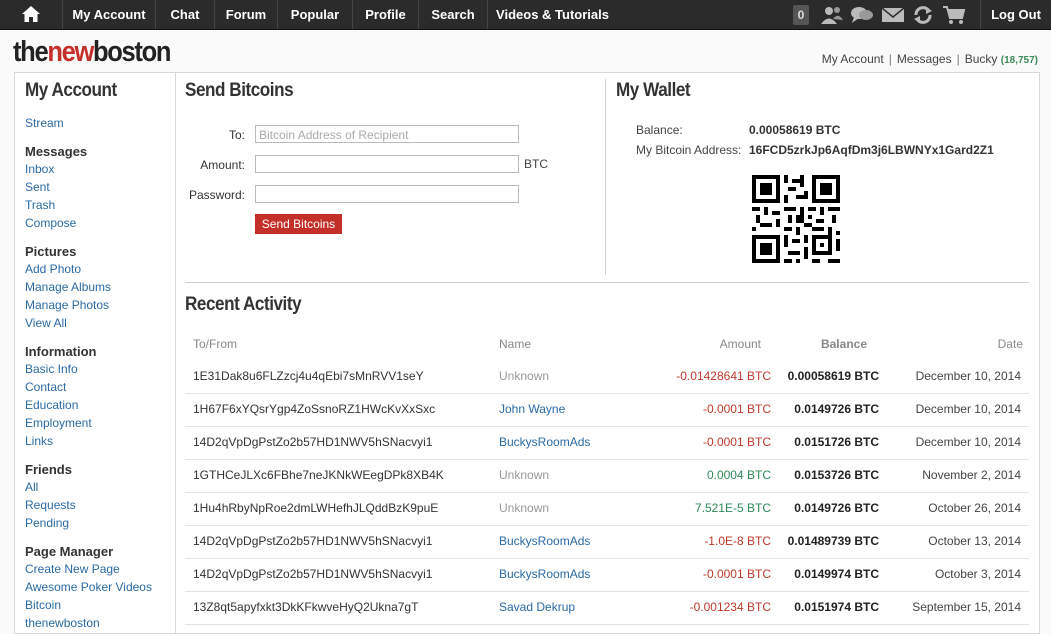 The width and height of the screenshot is (1051, 634). I want to click on sidebar-item-view-all: View All, so click(46, 323).